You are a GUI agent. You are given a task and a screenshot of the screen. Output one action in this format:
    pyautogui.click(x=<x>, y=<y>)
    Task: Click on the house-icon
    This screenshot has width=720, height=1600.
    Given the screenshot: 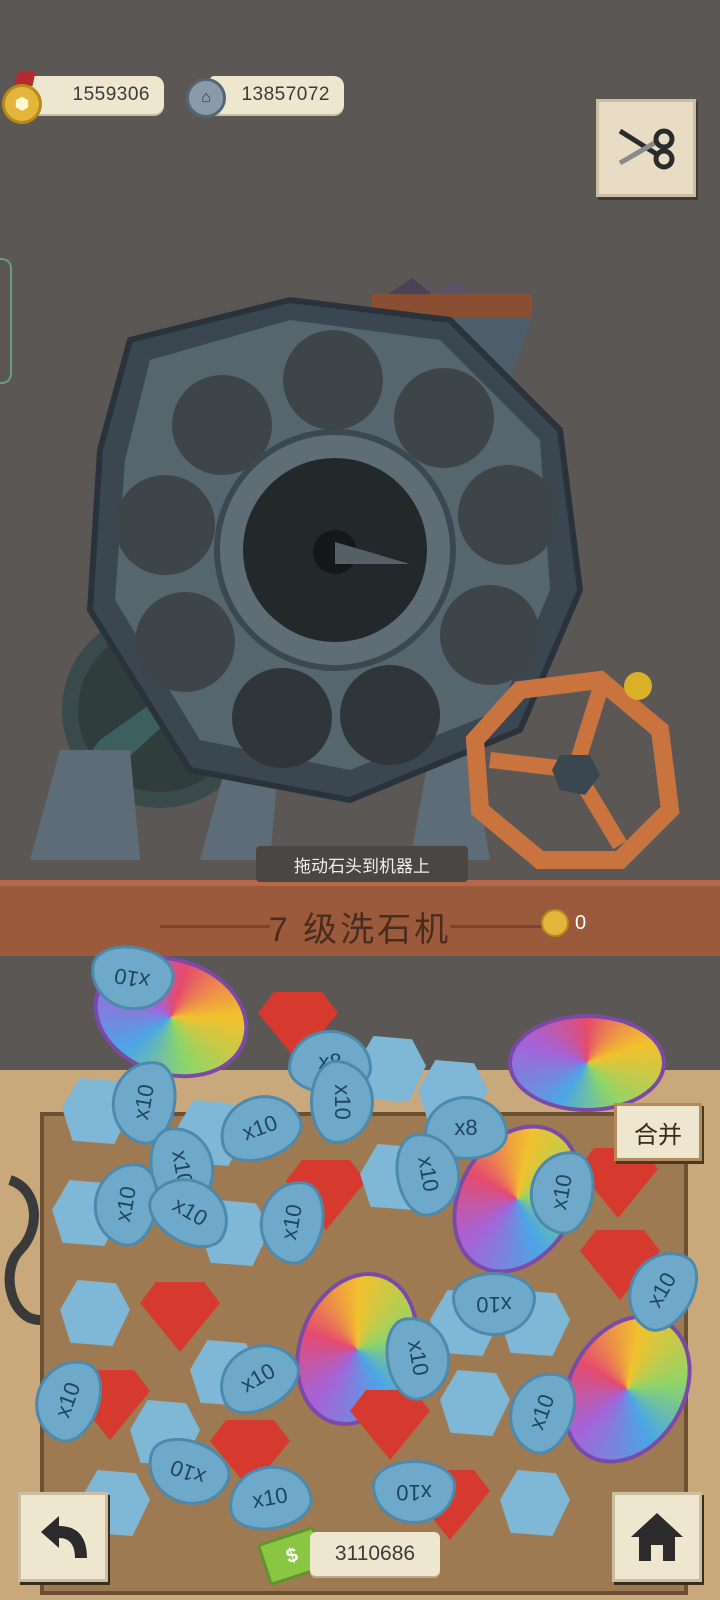 What is the action you would take?
    pyautogui.click(x=657, y=1537)
    